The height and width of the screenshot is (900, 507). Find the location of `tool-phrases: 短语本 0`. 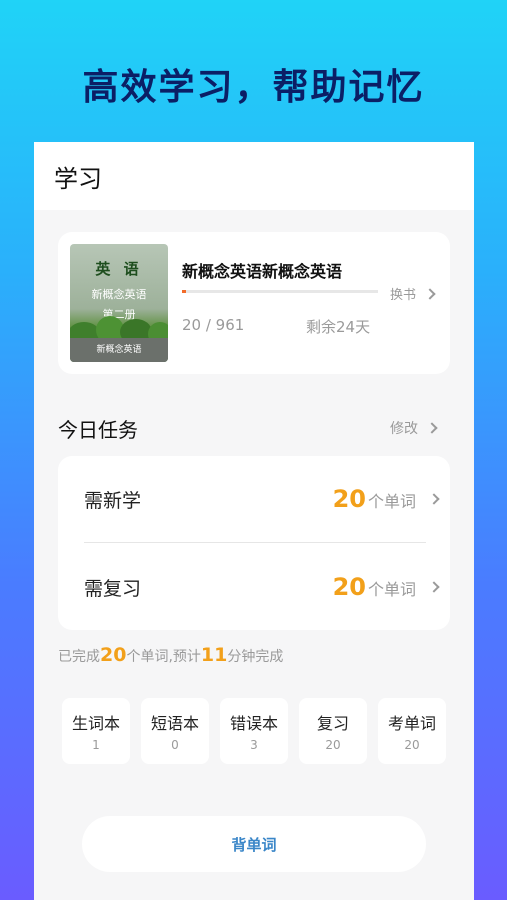

tool-phrases: 短语本 0 is located at coordinates (175, 731).